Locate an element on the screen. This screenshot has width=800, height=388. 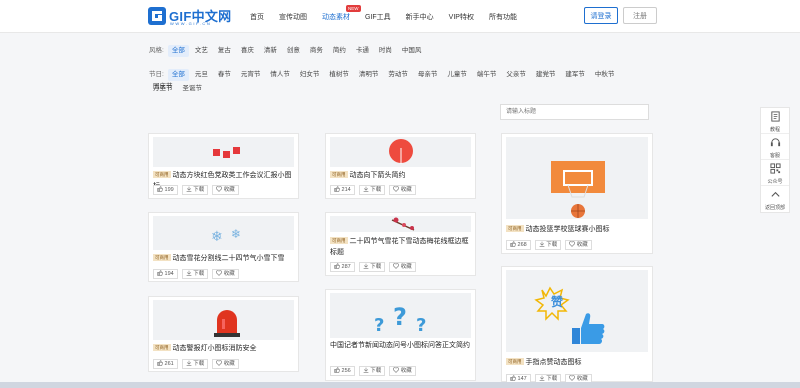
side-back-to-top: 返回顶部 is located at coordinates (775, 199).